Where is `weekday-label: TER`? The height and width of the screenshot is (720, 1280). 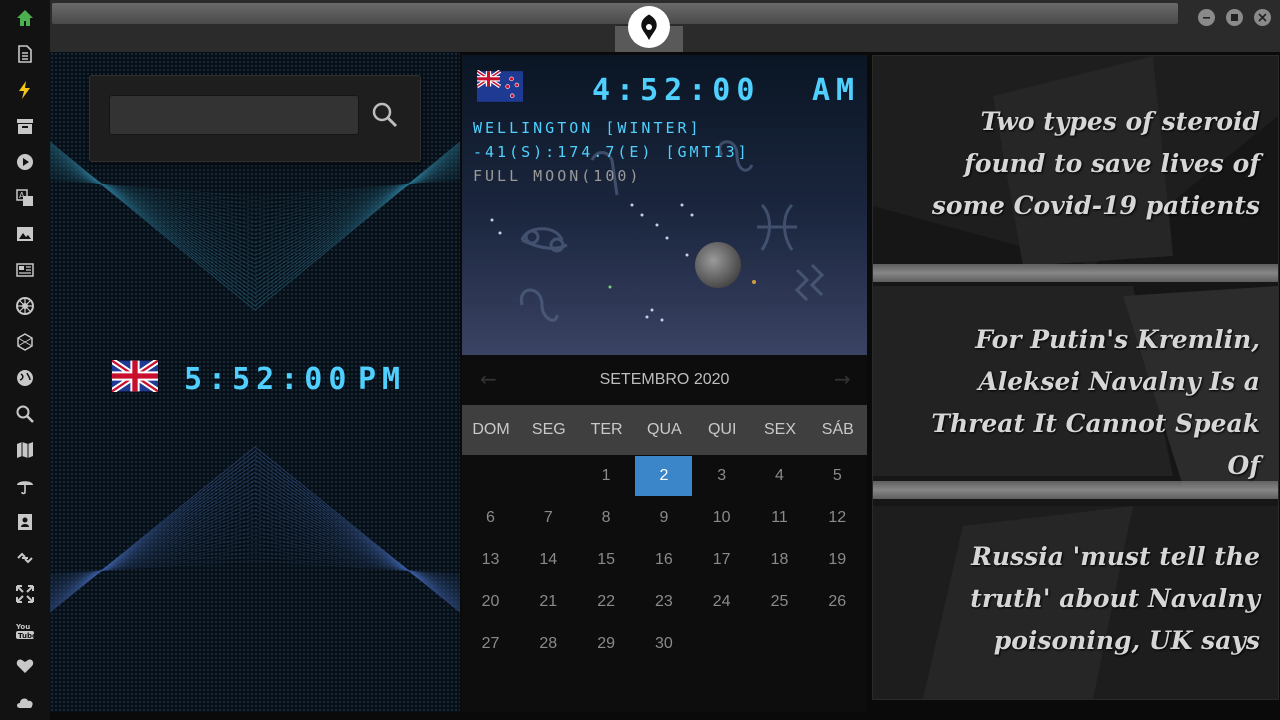 weekday-label: TER is located at coordinates (606, 429).